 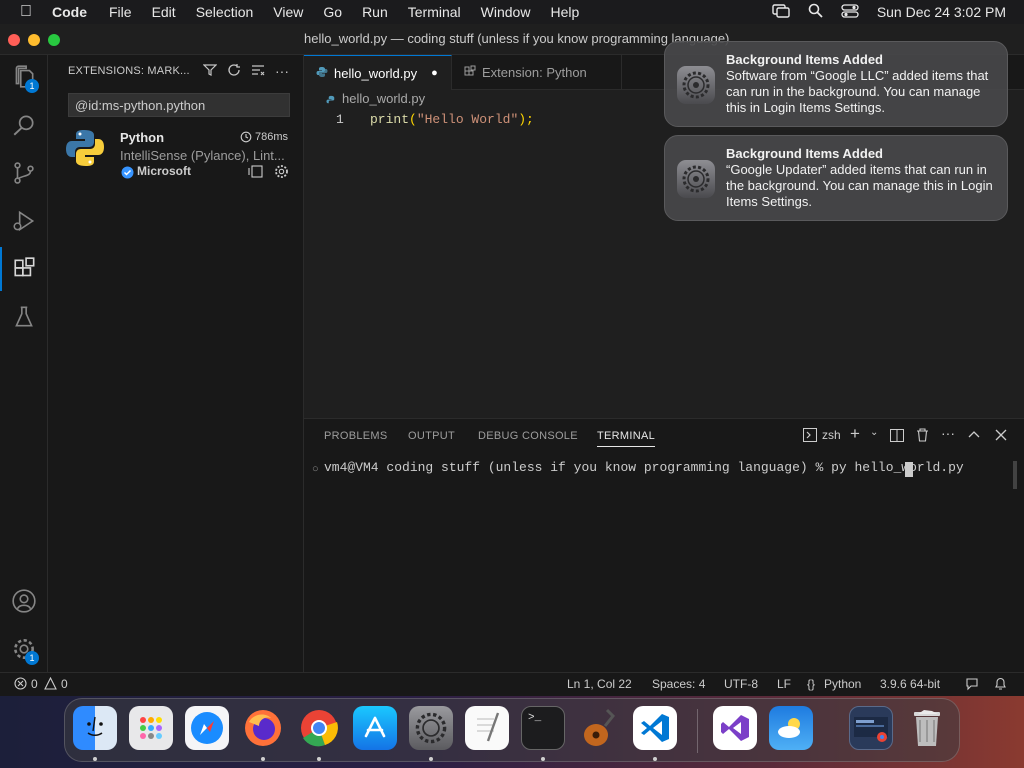 What do you see at coordinates (626, 438) in the screenshot?
I see `tab-terminal: TERMINAL` at bounding box center [626, 438].